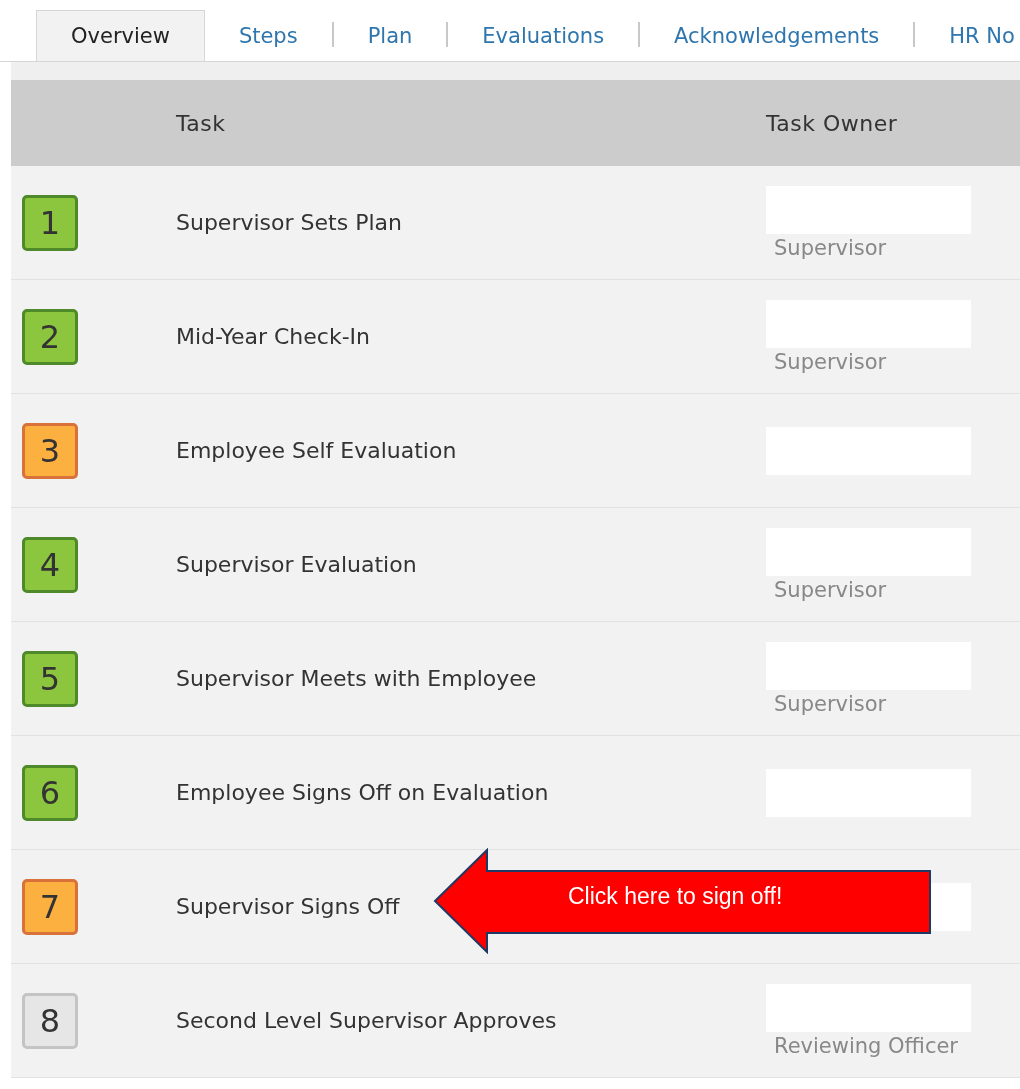 The width and height of the screenshot is (1020, 1089). Describe the element at coordinates (50, 792) in the screenshot. I see `step-badge: 6` at that location.